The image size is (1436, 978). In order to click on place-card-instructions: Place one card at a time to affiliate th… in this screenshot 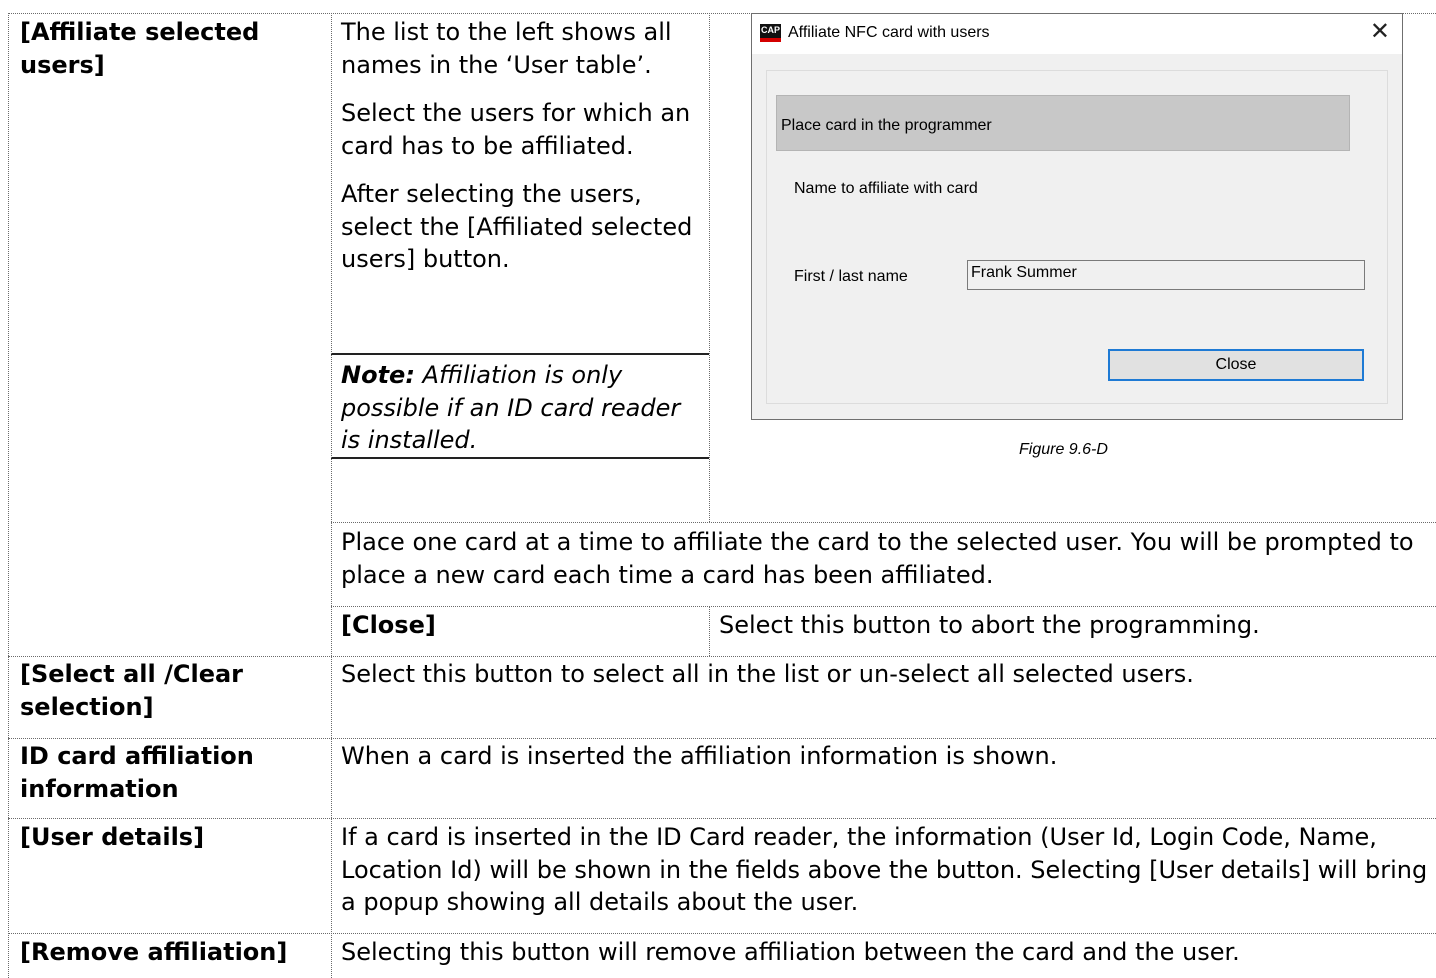, I will do `click(877, 558)`.